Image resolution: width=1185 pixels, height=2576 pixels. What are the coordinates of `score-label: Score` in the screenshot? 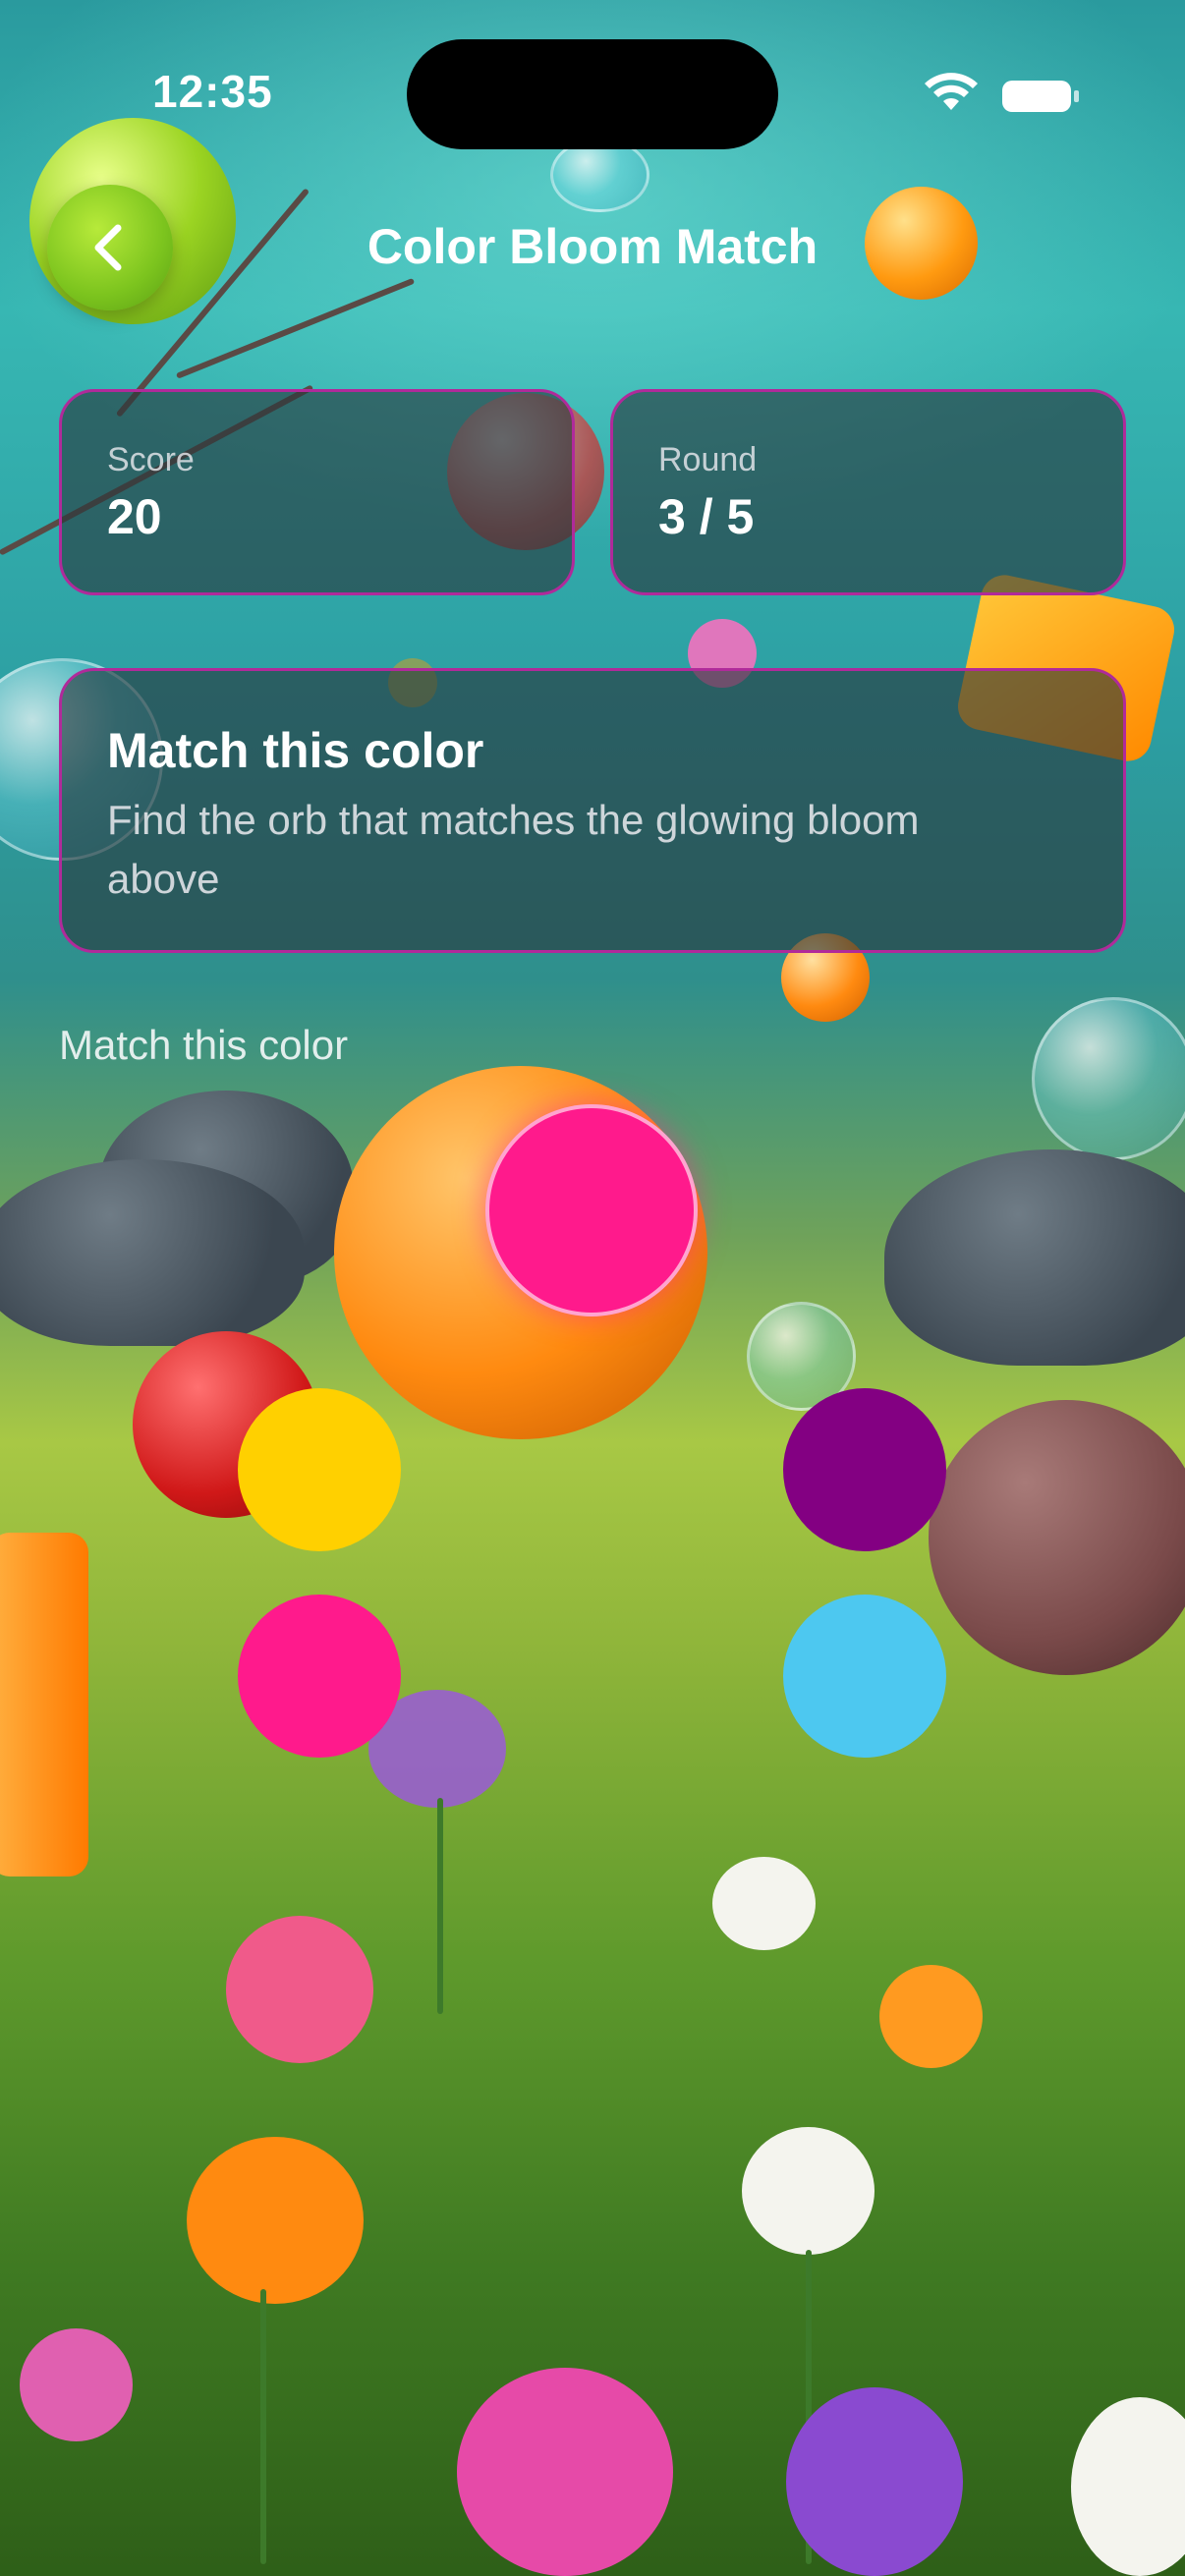 It's located at (151, 459).